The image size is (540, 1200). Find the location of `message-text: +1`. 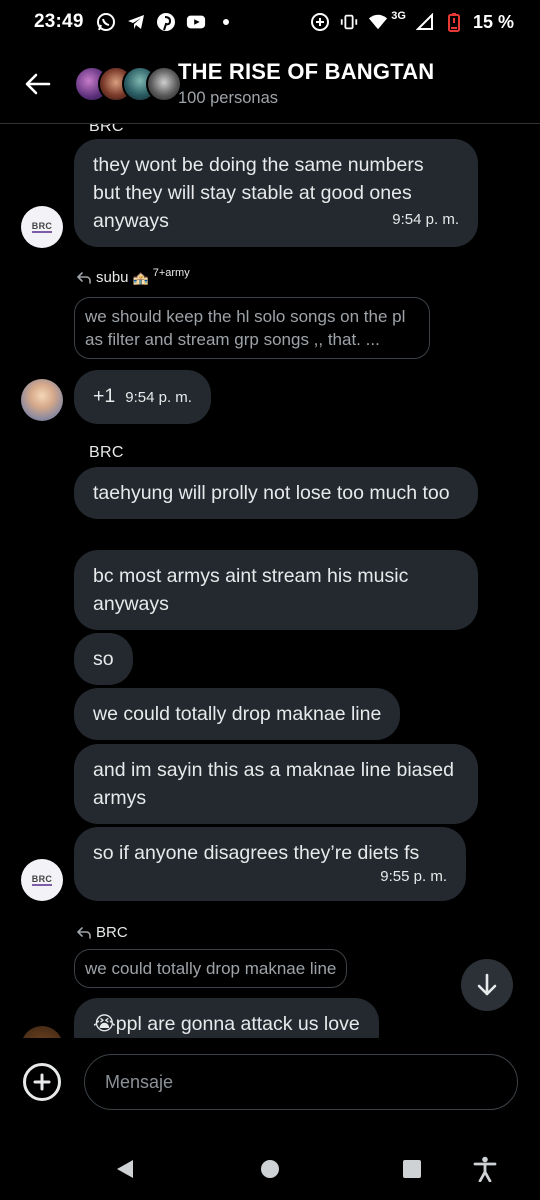

message-text: +1 is located at coordinates (104, 396).